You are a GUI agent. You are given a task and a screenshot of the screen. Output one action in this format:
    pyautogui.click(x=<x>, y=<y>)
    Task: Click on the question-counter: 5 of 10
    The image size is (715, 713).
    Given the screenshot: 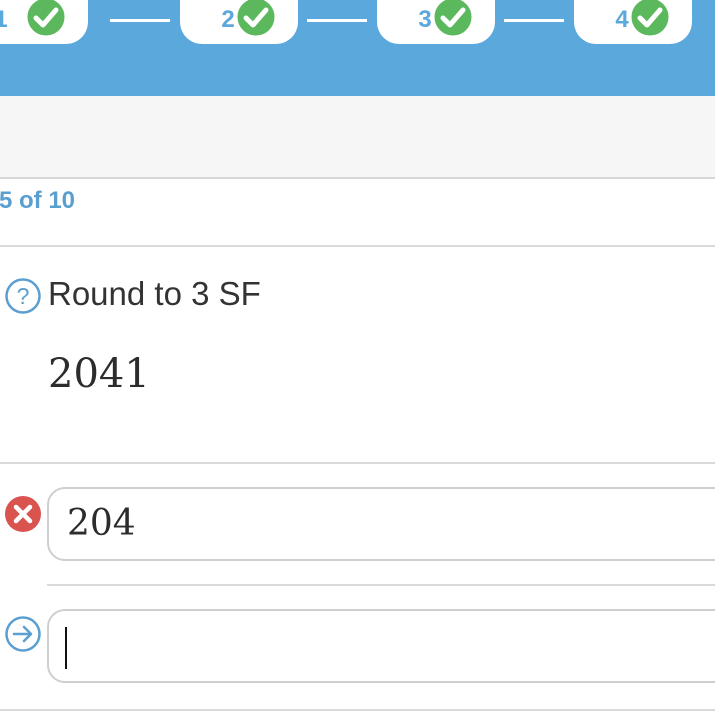 What is the action you would take?
    pyautogui.click(x=38, y=200)
    